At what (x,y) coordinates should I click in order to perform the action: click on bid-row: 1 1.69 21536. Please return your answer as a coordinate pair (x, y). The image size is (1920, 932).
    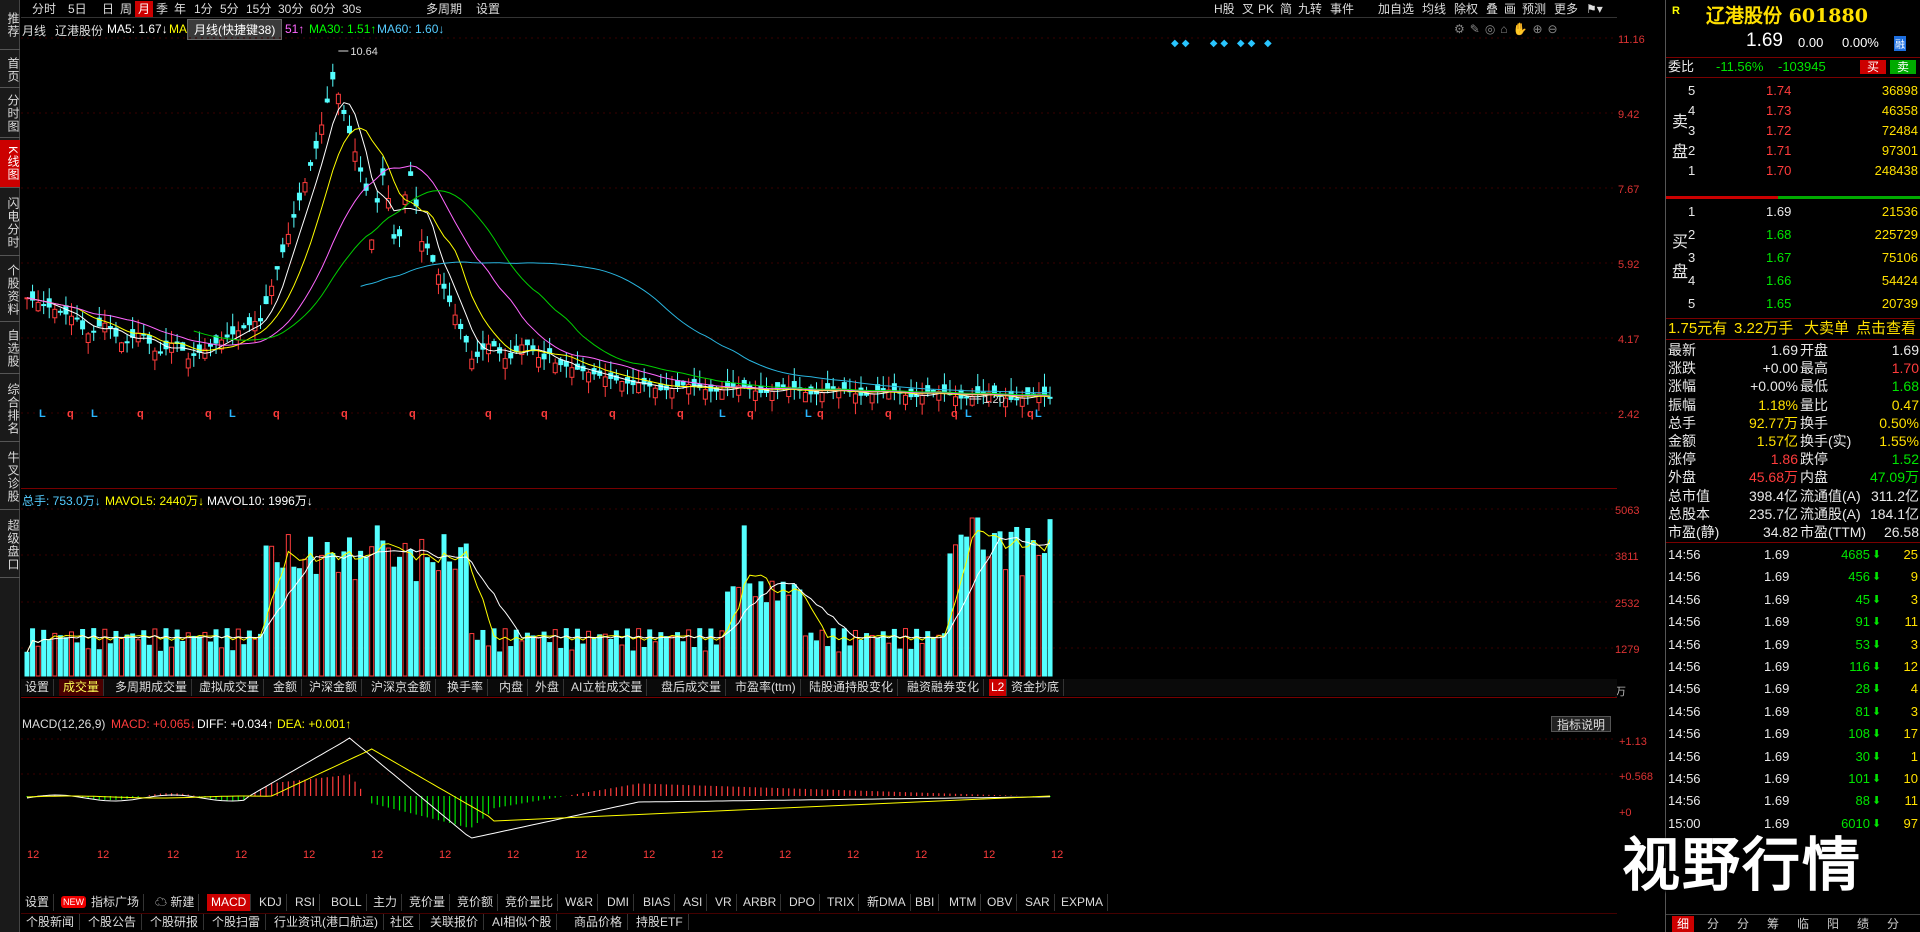
    Looking at the image, I should click on (1793, 212).